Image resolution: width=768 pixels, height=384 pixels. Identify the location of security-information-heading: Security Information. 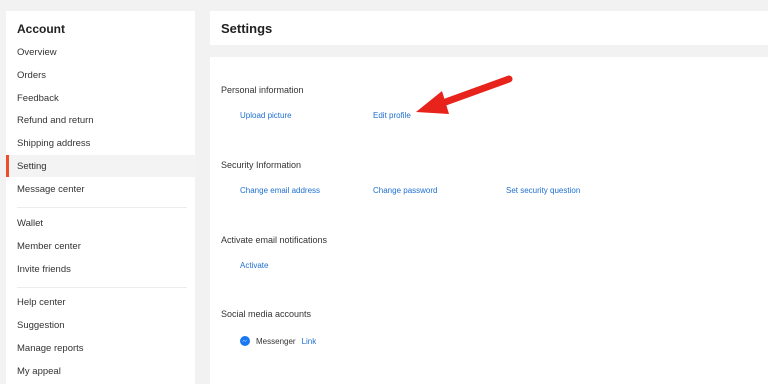
(261, 165).